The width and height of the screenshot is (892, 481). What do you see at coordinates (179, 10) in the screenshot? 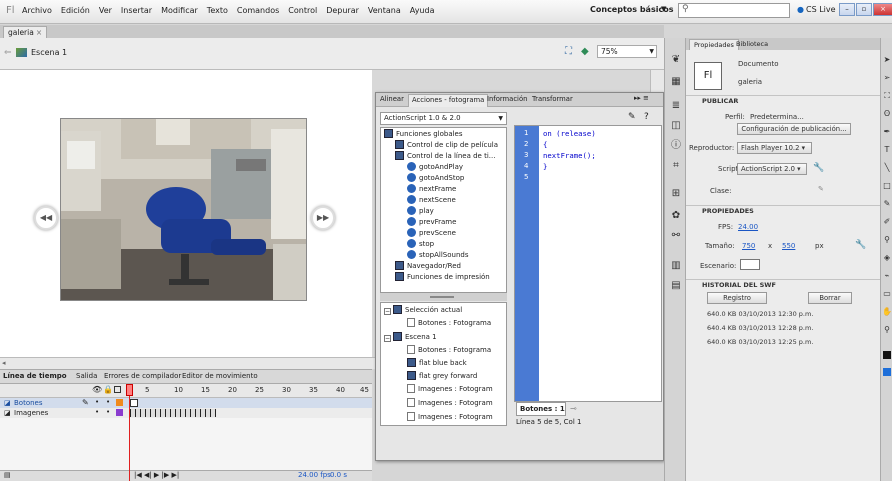
I see `menu-modificar: Modificar` at bounding box center [179, 10].